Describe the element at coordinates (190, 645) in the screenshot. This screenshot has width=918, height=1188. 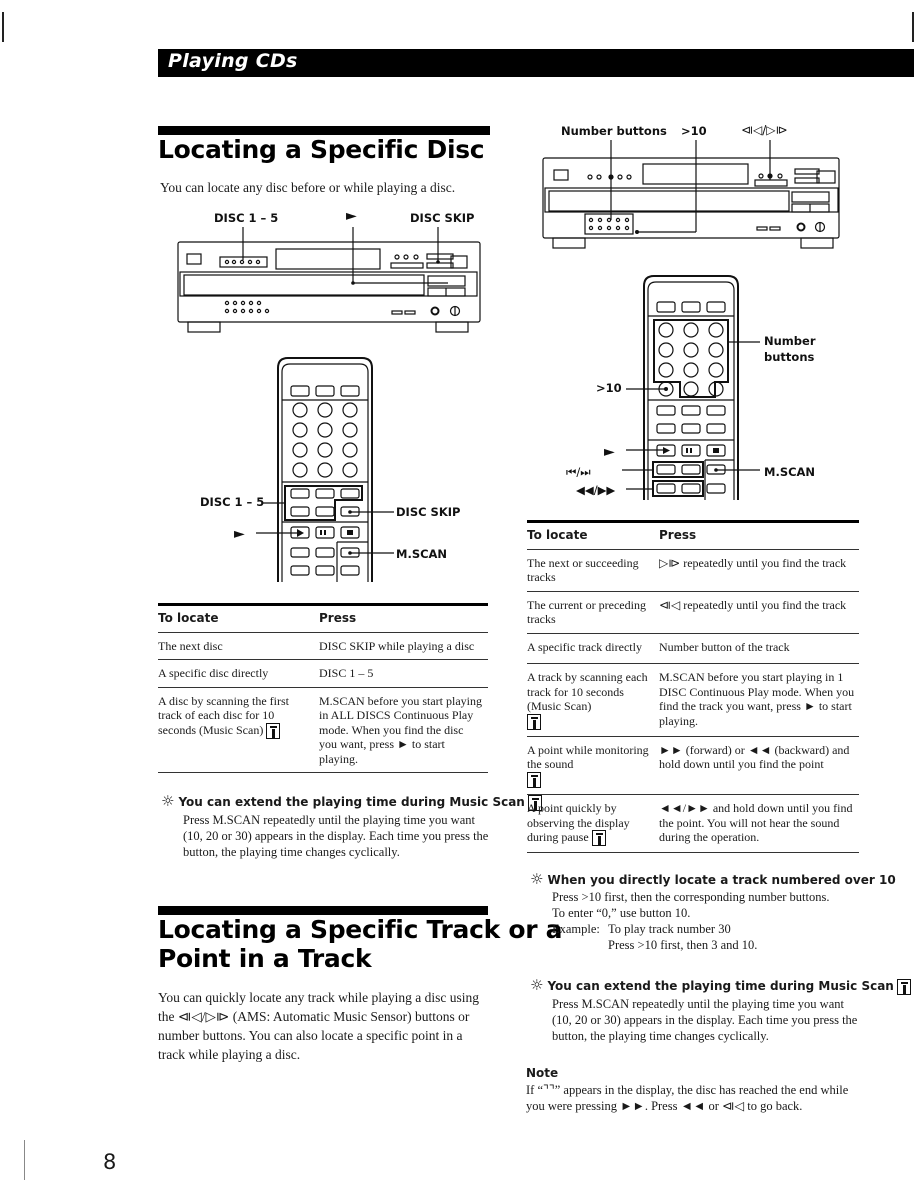
I see `cell-locate: The next disc` at that location.